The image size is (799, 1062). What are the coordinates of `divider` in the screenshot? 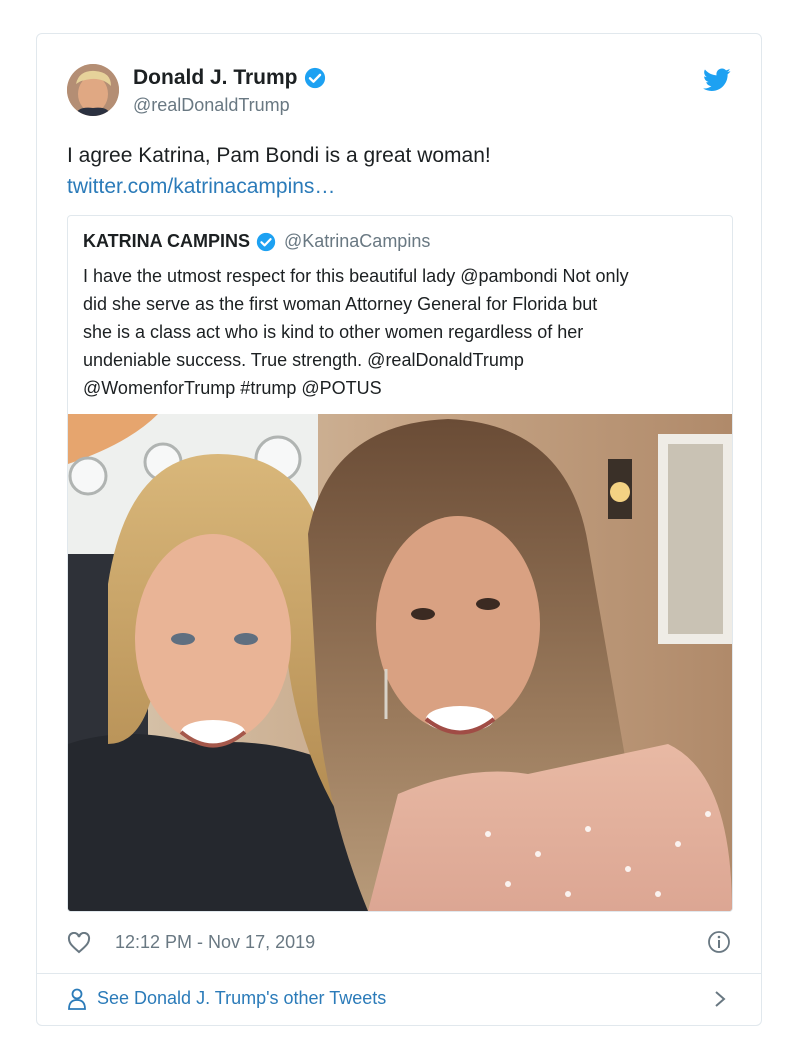 It's located at (399, 973).